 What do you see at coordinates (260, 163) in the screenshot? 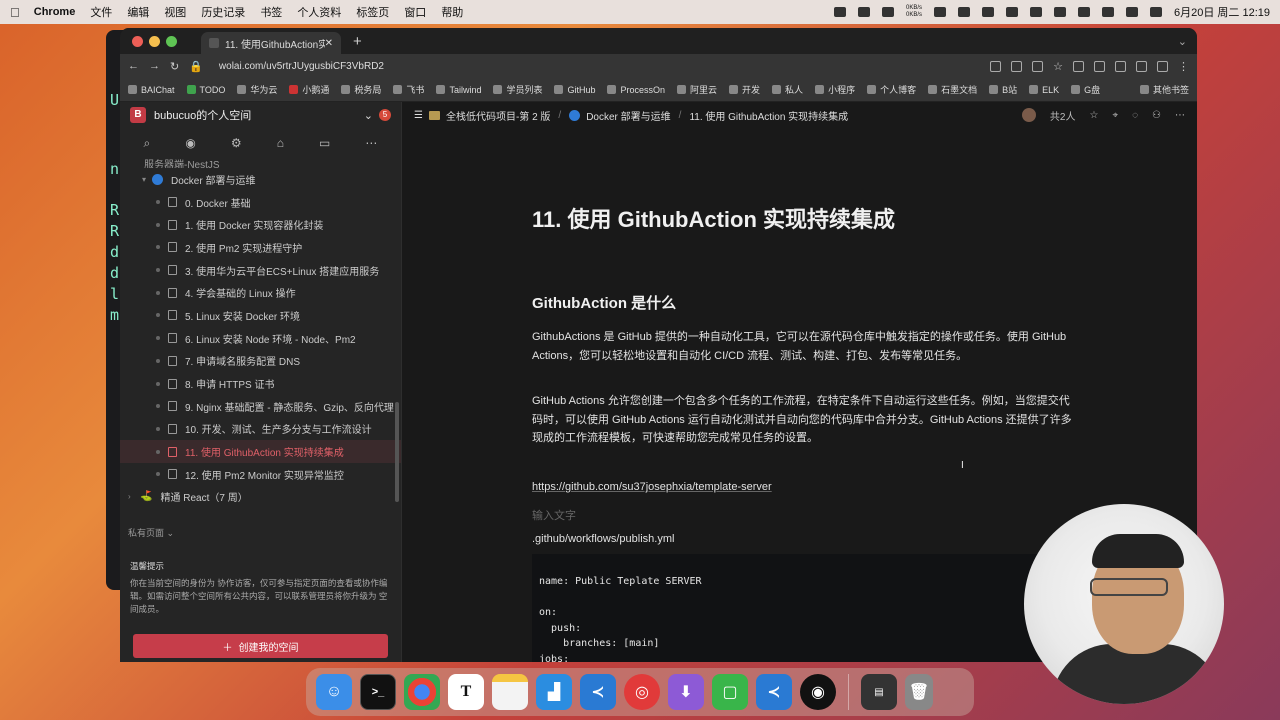
I see `tree-item-partial: 服务器端-NestJS` at bounding box center [260, 163].